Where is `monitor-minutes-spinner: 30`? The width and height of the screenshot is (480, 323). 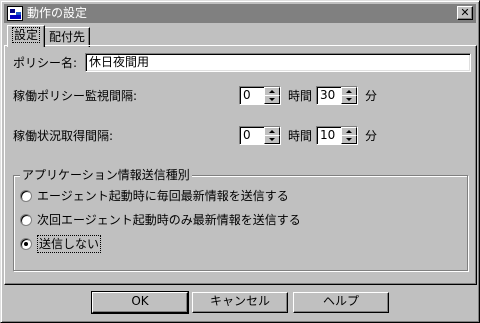
monitor-minutes-spinner: 30 is located at coordinates (337, 95).